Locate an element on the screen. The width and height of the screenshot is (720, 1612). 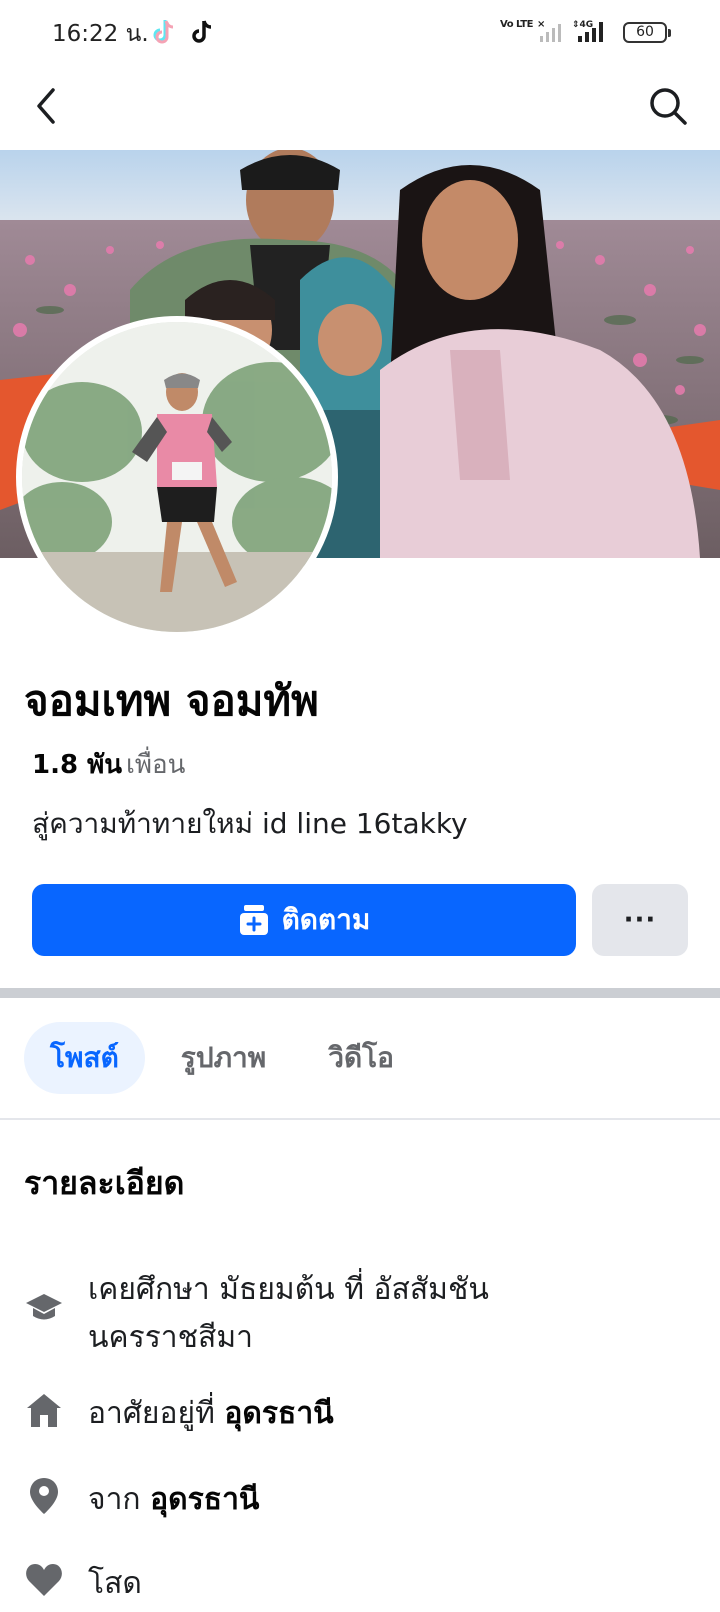
heart-icon is located at coordinates (44, 1580).